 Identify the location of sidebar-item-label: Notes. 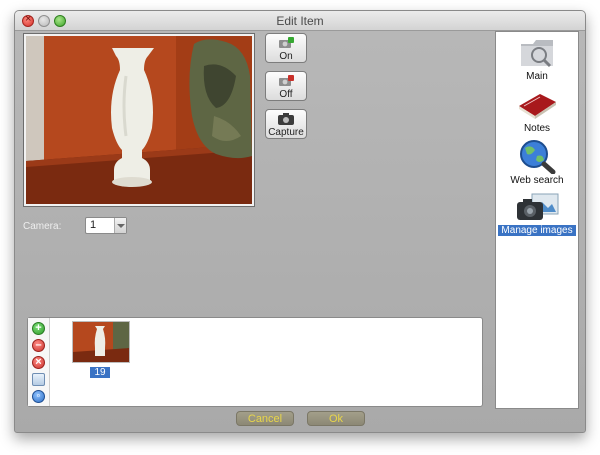
(537, 128).